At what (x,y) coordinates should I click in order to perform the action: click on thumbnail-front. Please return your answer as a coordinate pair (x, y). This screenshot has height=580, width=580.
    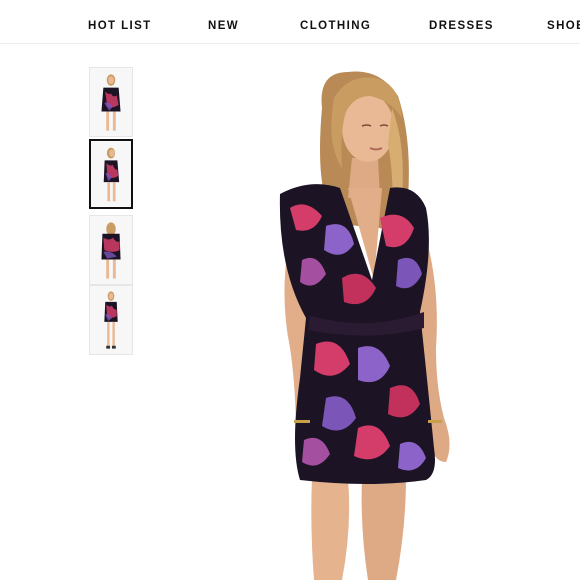
    Looking at the image, I should click on (111, 102).